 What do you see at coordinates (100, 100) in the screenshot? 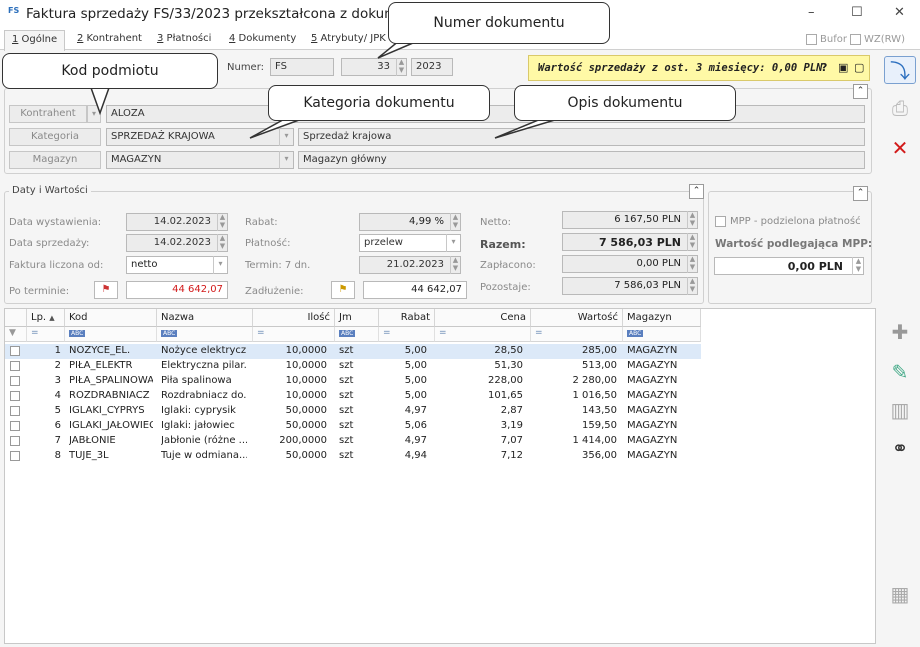
I see `kod-pointer` at bounding box center [100, 100].